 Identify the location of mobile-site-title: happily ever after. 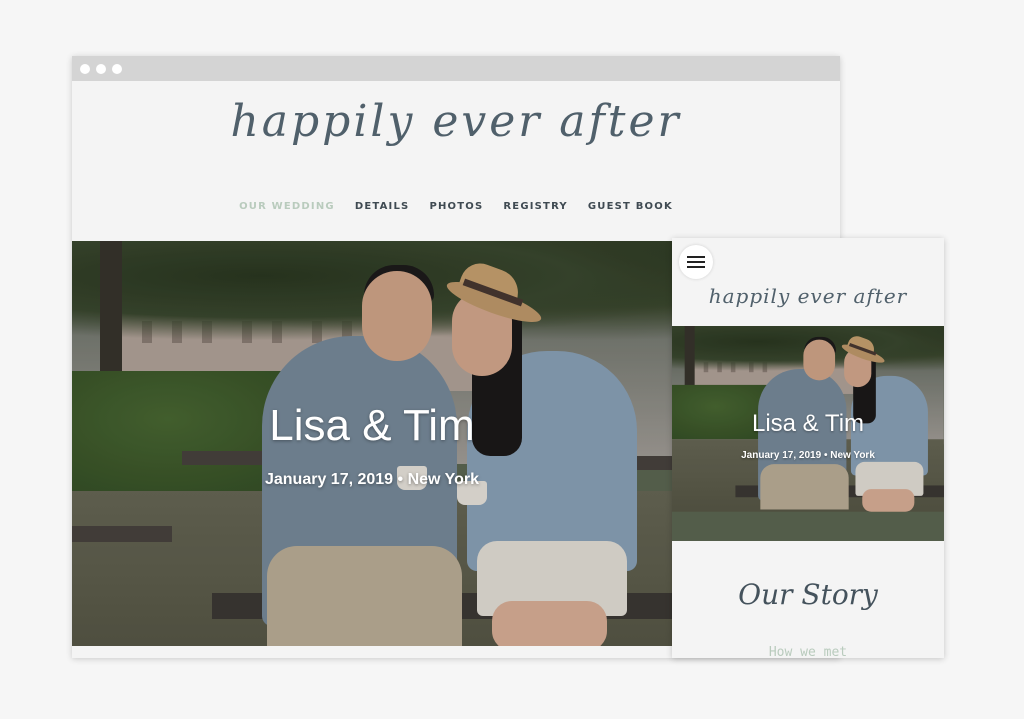
(808, 296).